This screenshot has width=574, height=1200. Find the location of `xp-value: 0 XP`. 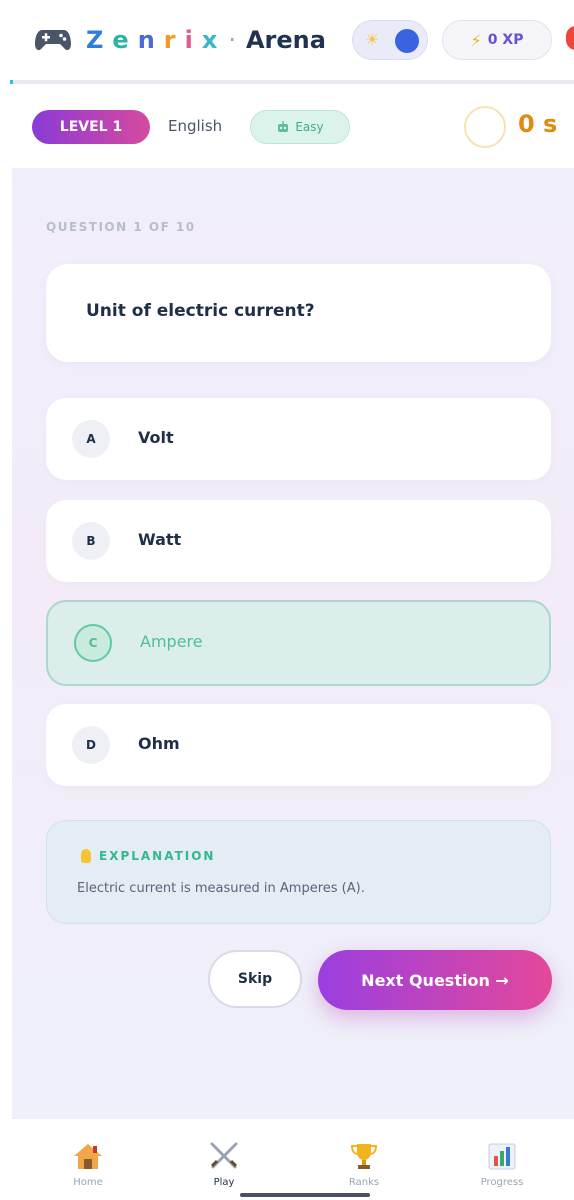

xp-value: 0 XP is located at coordinates (505, 40).